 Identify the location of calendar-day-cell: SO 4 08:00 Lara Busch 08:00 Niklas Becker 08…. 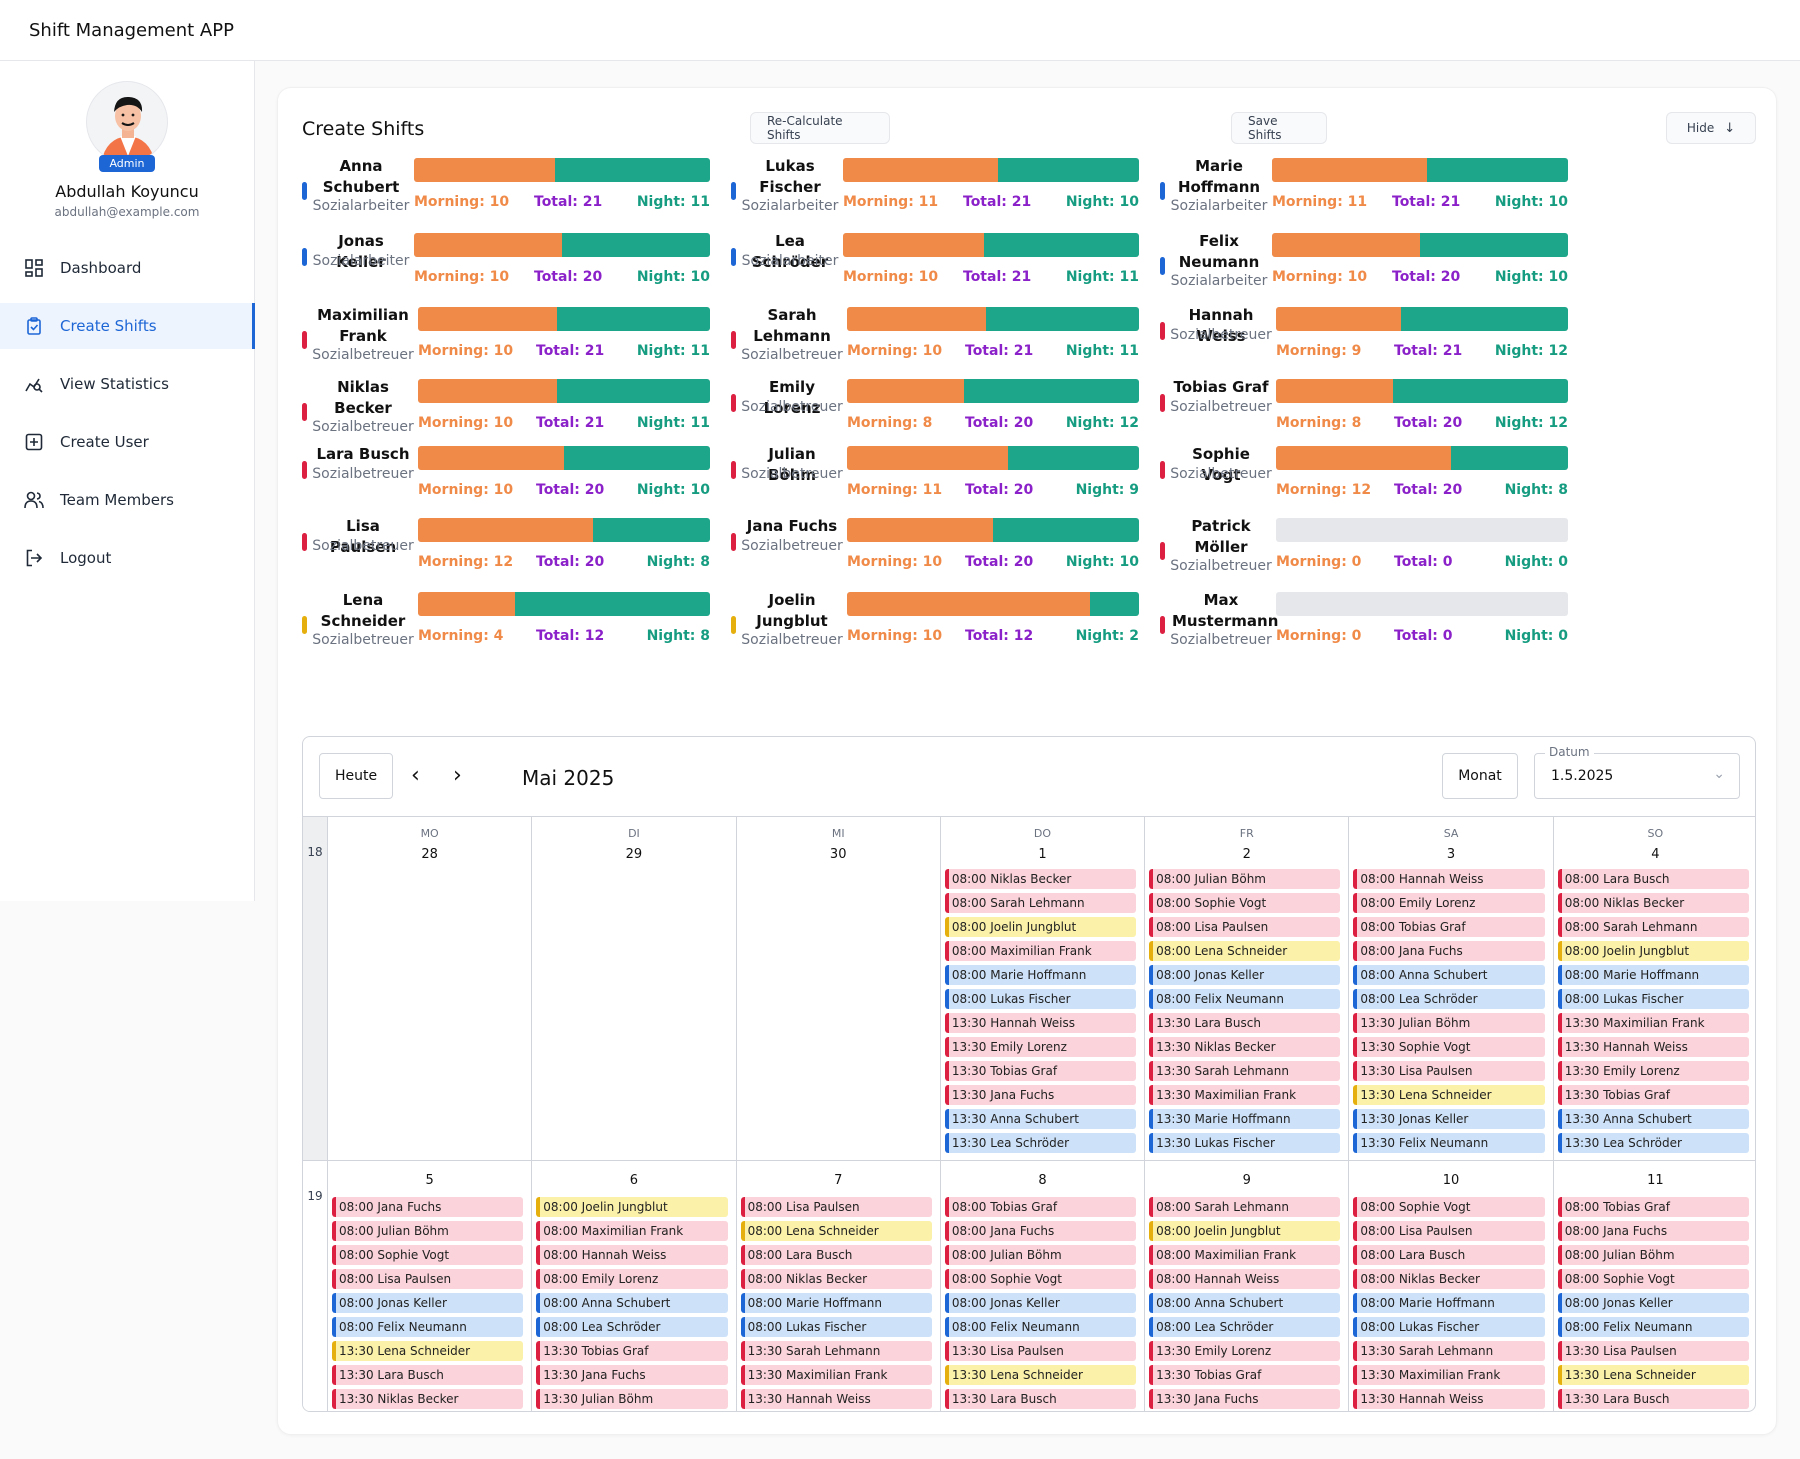
(1653, 988).